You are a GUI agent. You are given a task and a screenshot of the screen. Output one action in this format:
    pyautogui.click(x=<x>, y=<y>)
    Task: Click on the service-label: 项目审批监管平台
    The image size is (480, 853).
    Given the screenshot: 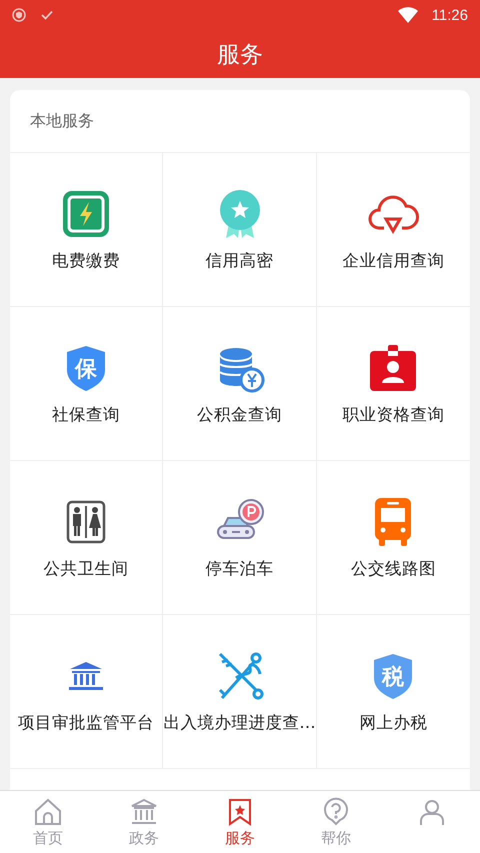 What is the action you would take?
    pyautogui.click(x=86, y=723)
    